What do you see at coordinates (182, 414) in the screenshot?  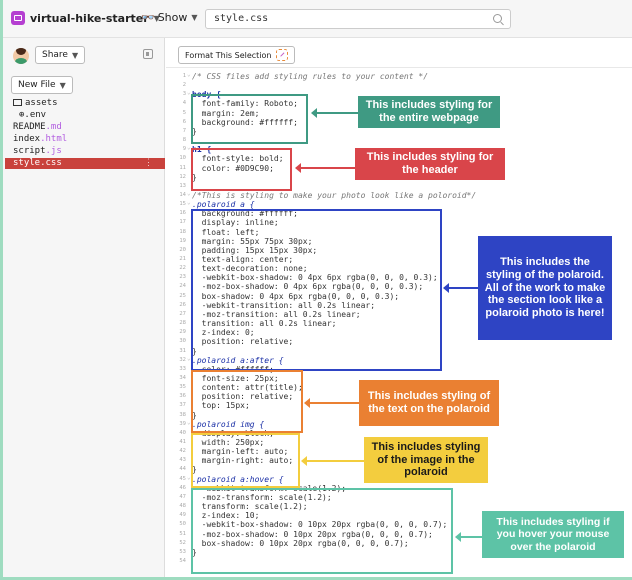 I see `line-number: 38` at bounding box center [182, 414].